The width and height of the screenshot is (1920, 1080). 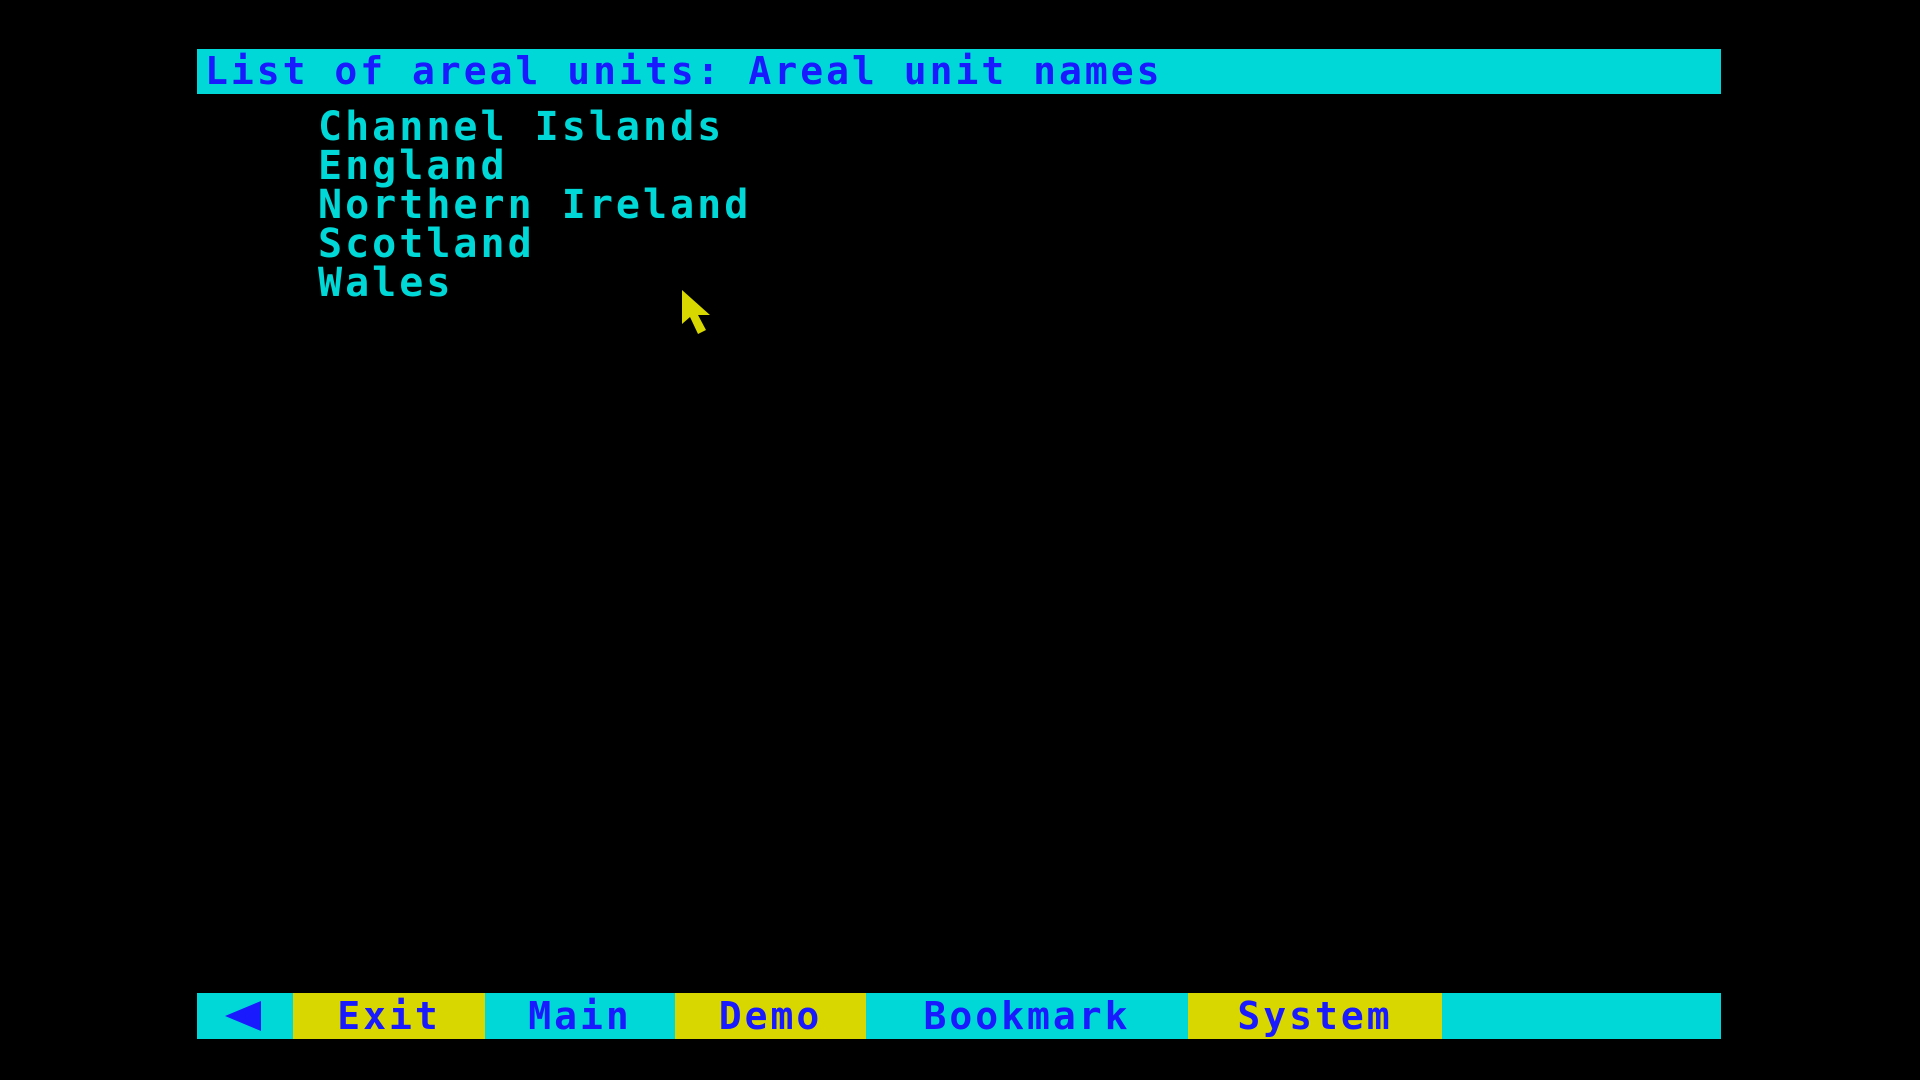 What do you see at coordinates (1315, 1016) in the screenshot?
I see `system-button: System` at bounding box center [1315, 1016].